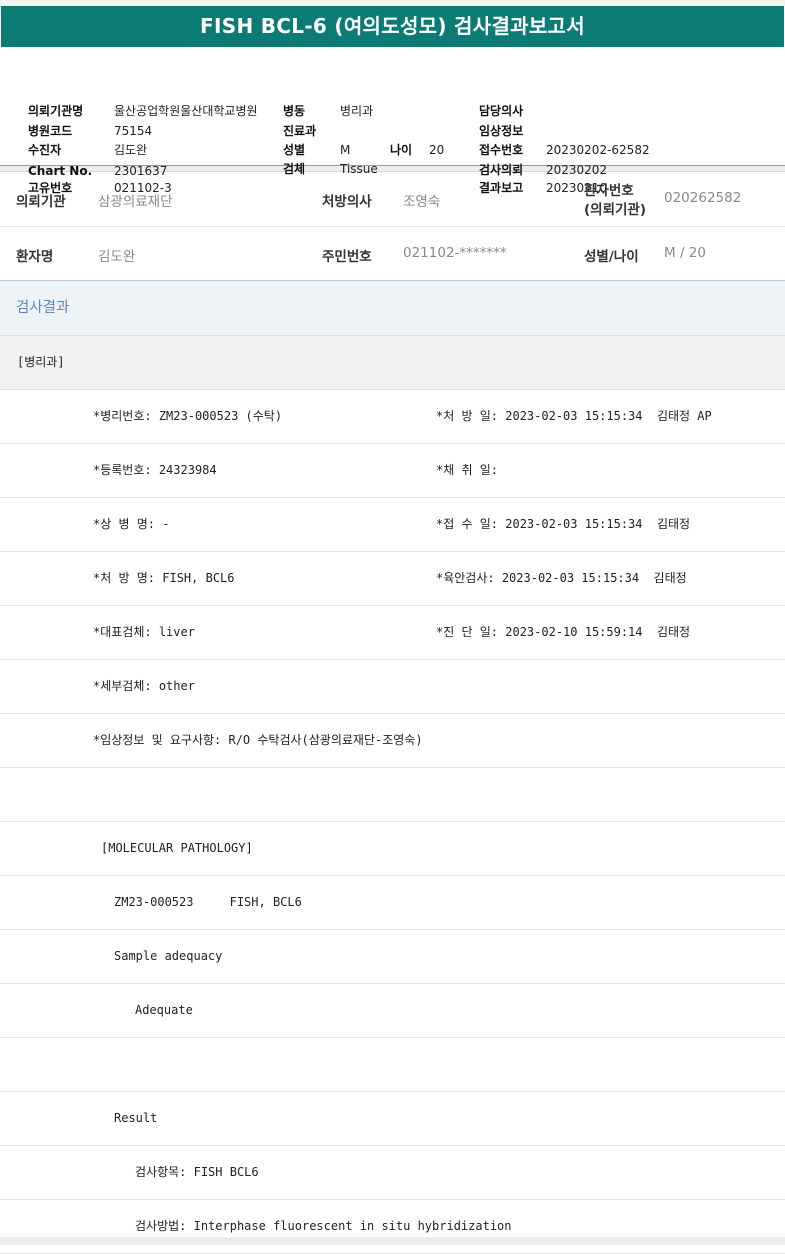 The width and height of the screenshot is (785, 1254). What do you see at coordinates (133, 131) in the screenshot?
I see `hospital-code-value: 75154` at bounding box center [133, 131].